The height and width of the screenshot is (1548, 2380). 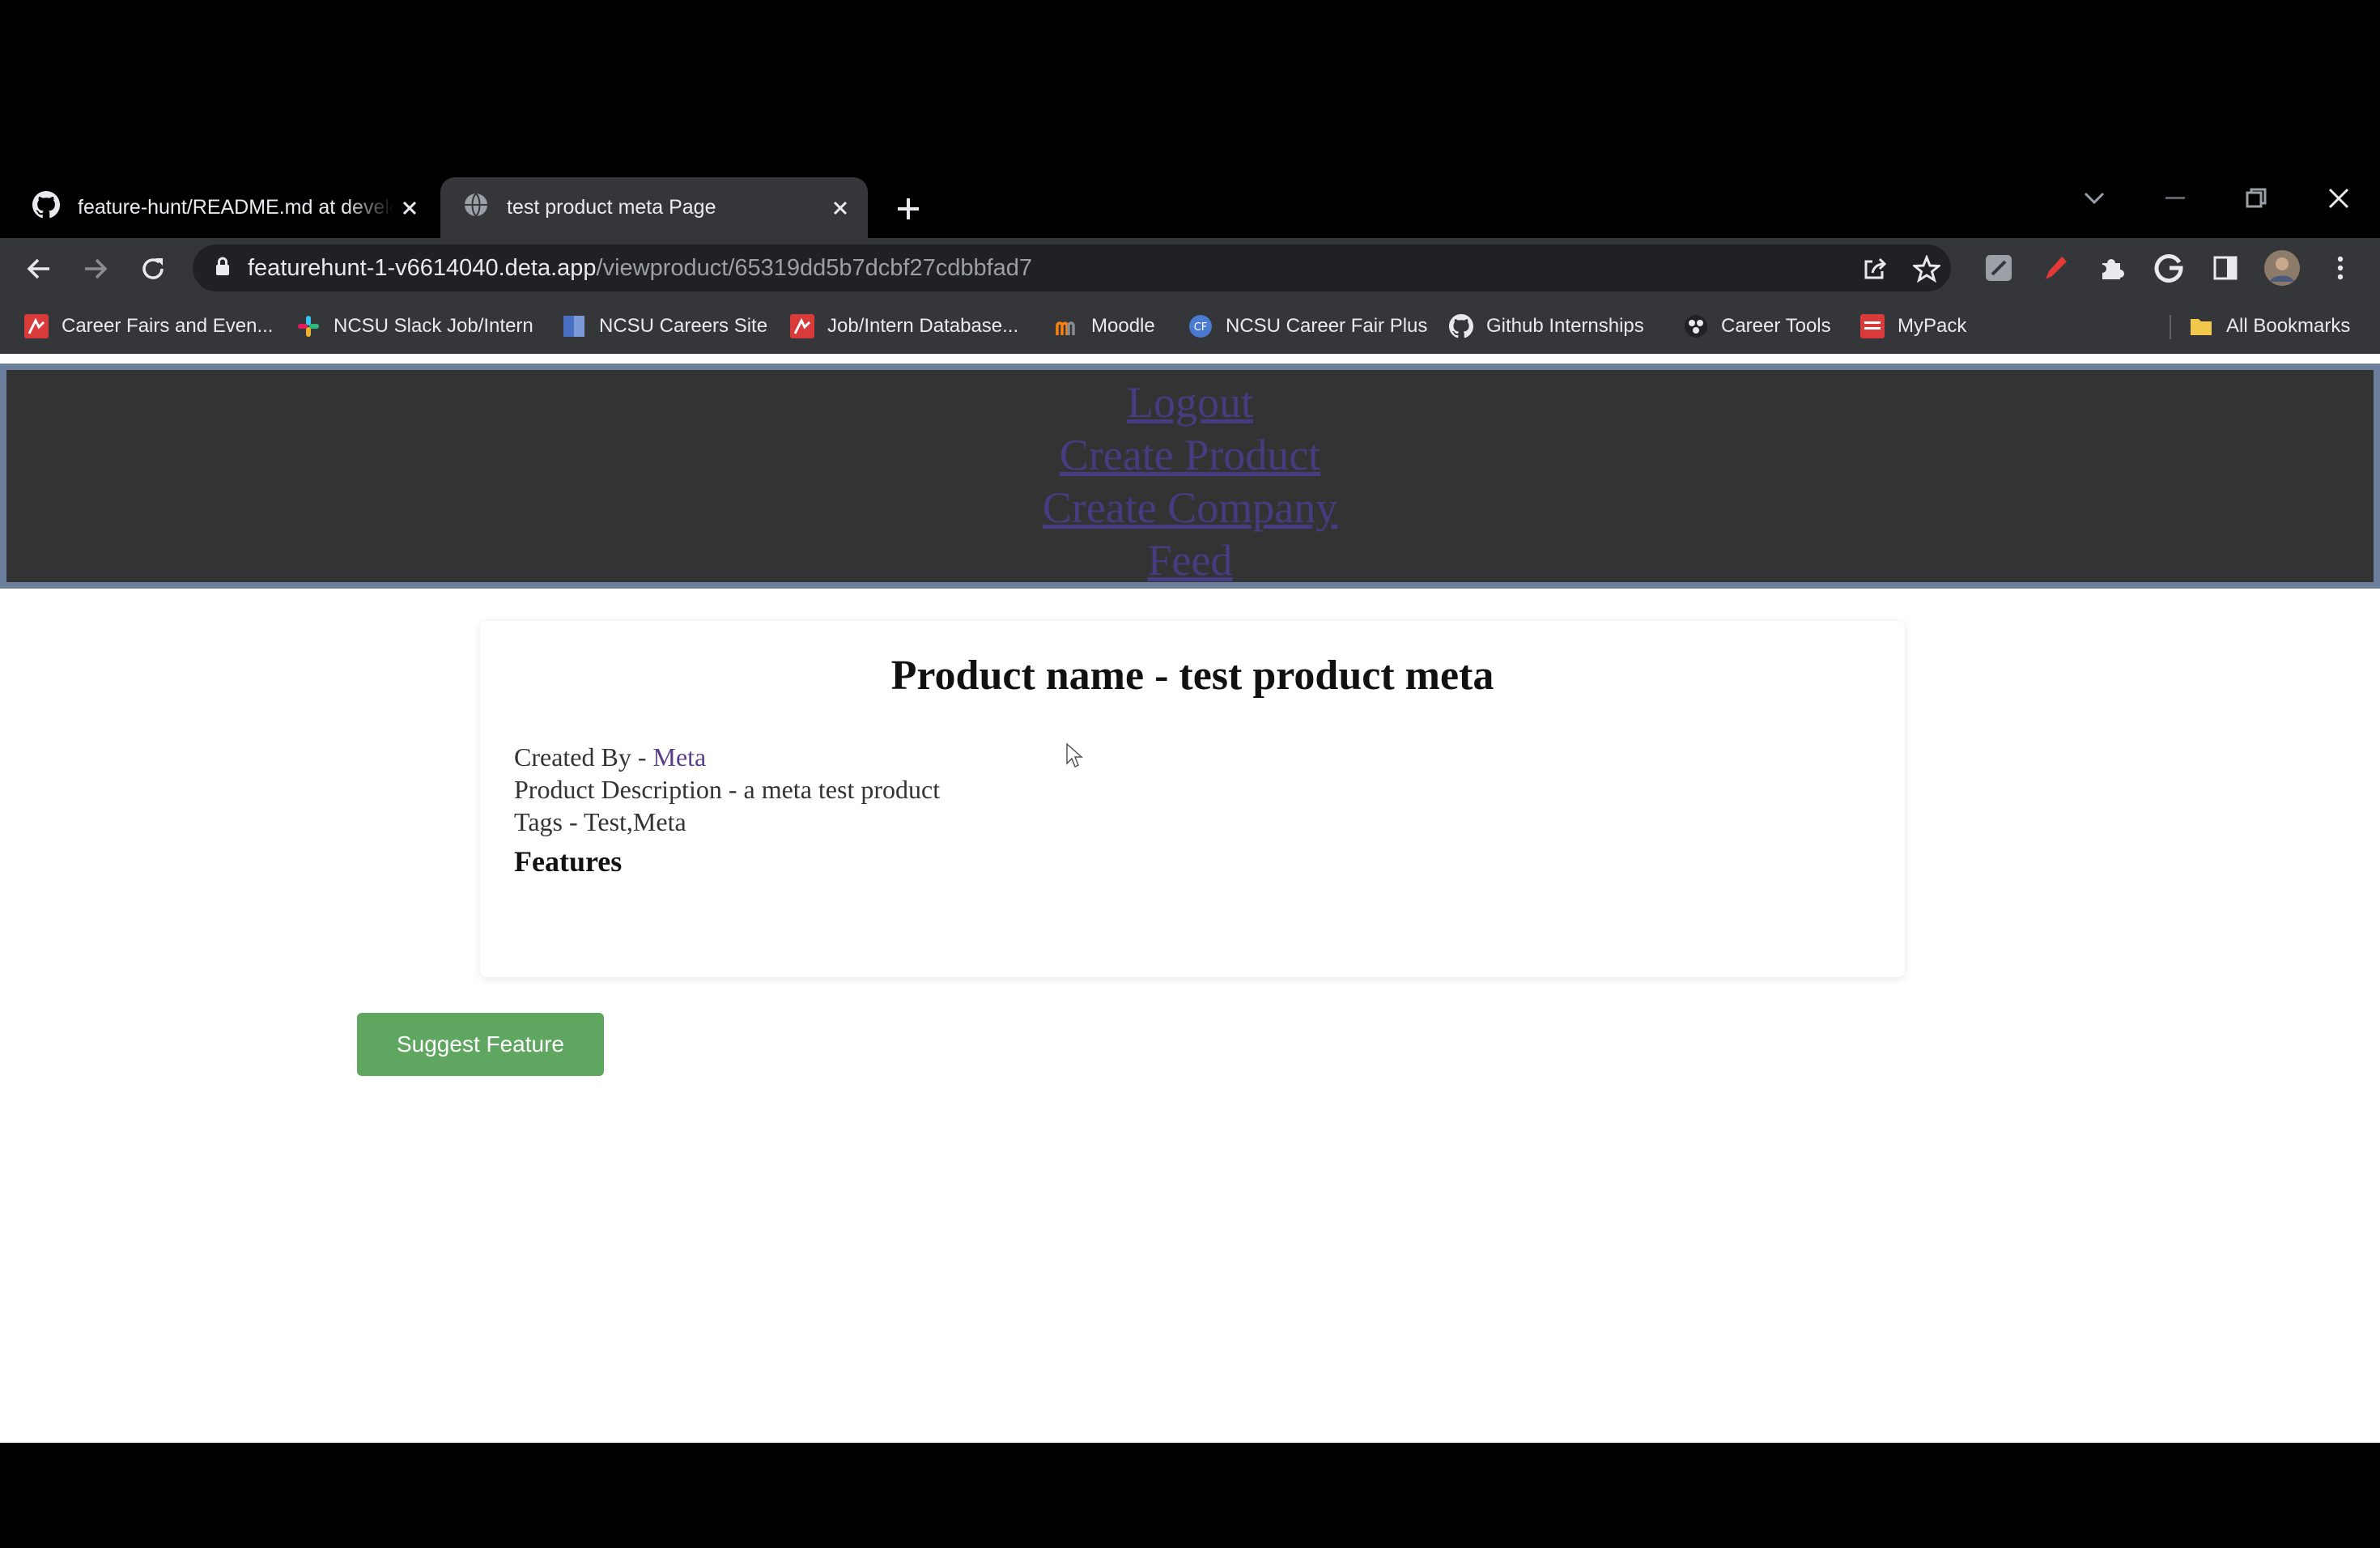 I want to click on tools-icon, so click(x=1696, y=326).